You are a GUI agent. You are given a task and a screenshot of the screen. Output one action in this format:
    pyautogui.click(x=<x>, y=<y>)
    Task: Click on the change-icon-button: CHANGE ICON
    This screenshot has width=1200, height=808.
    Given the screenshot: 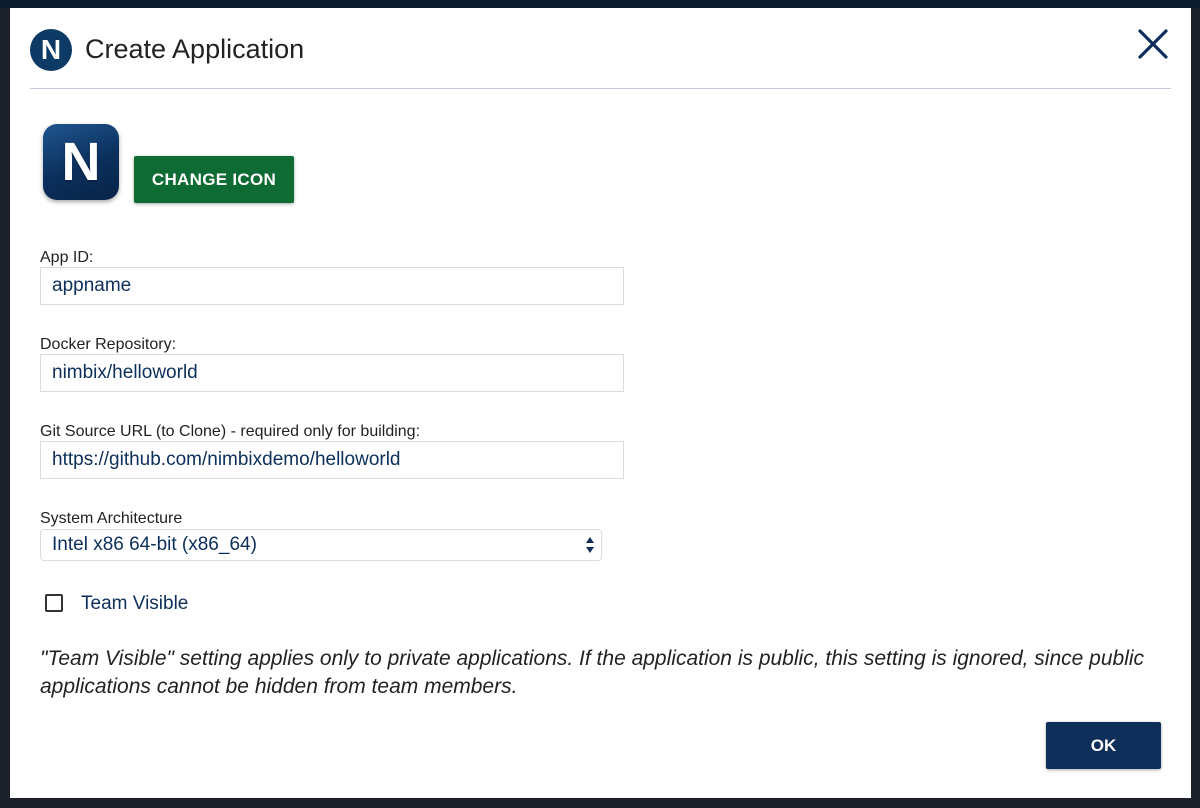 What is the action you would take?
    pyautogui.click(x=214, y=179)
    